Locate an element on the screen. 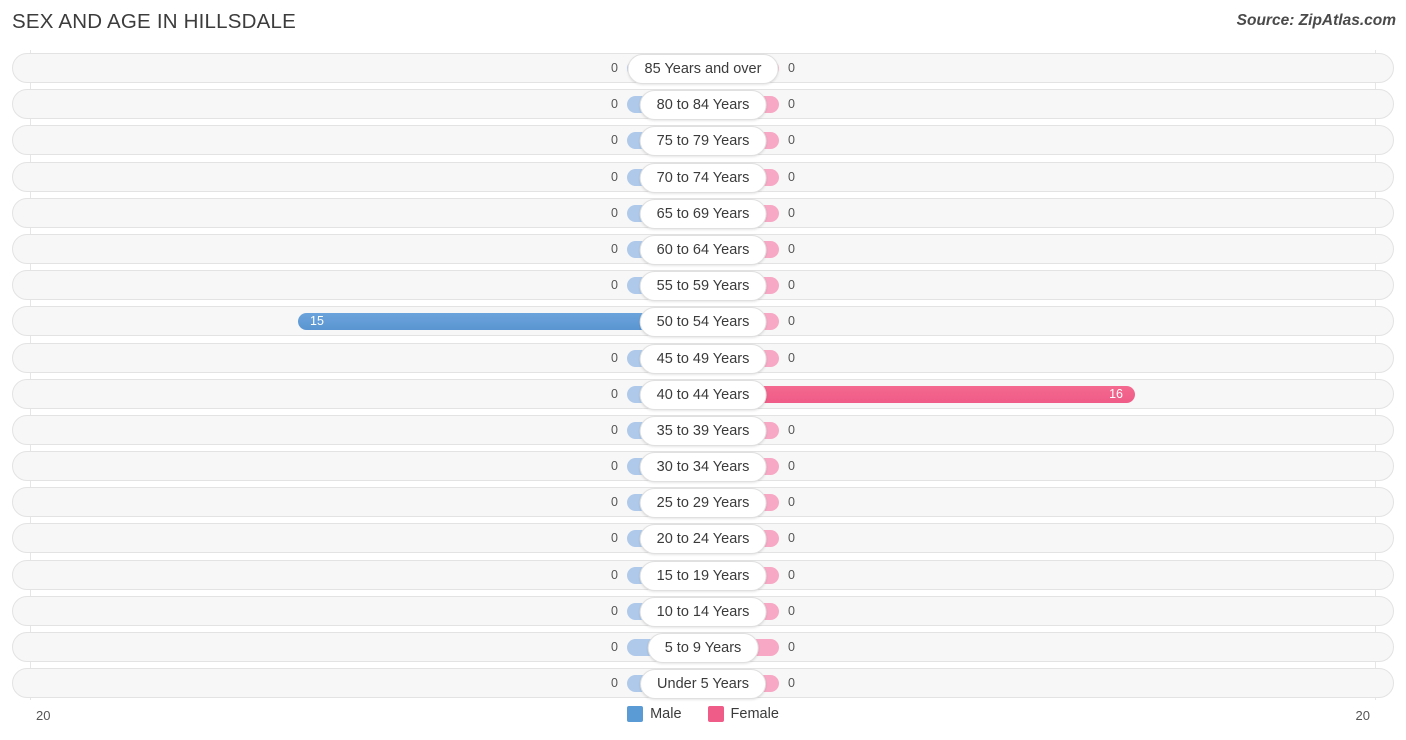 The width and height of the screenshot is (1406, 740). table-row: 0 0 Under 5 Years is located at coordinates (703, 683).